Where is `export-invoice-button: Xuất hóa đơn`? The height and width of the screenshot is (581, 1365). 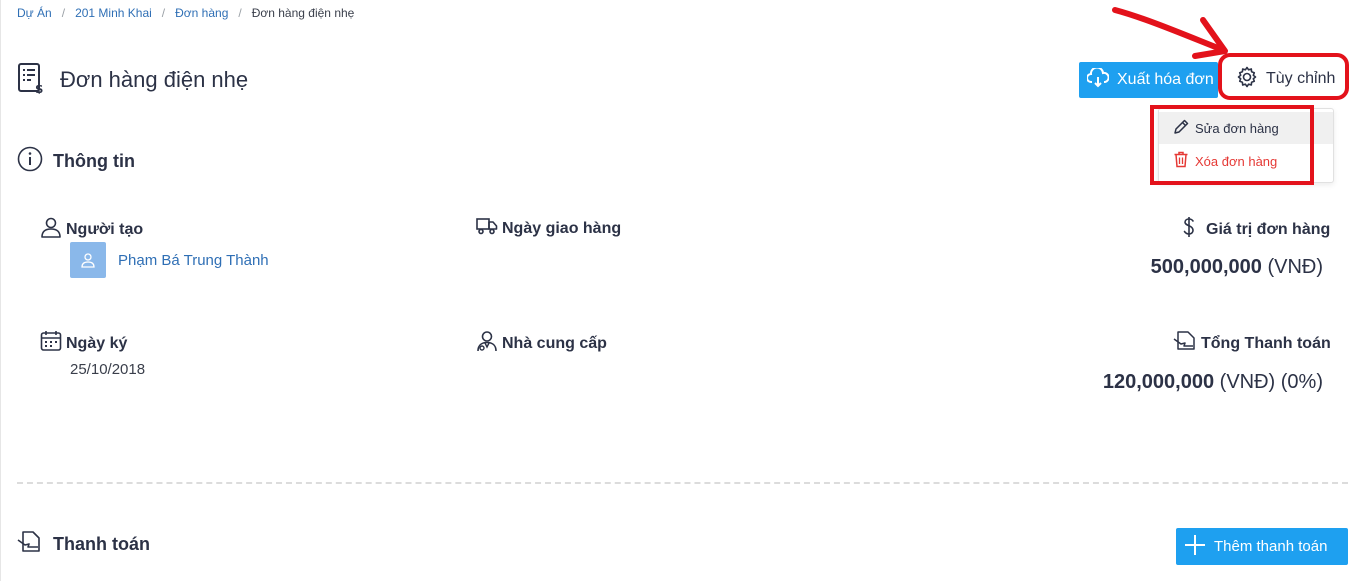
export-invoice-button: Xuất hóa đơn is located at coordinates (1148, 80).